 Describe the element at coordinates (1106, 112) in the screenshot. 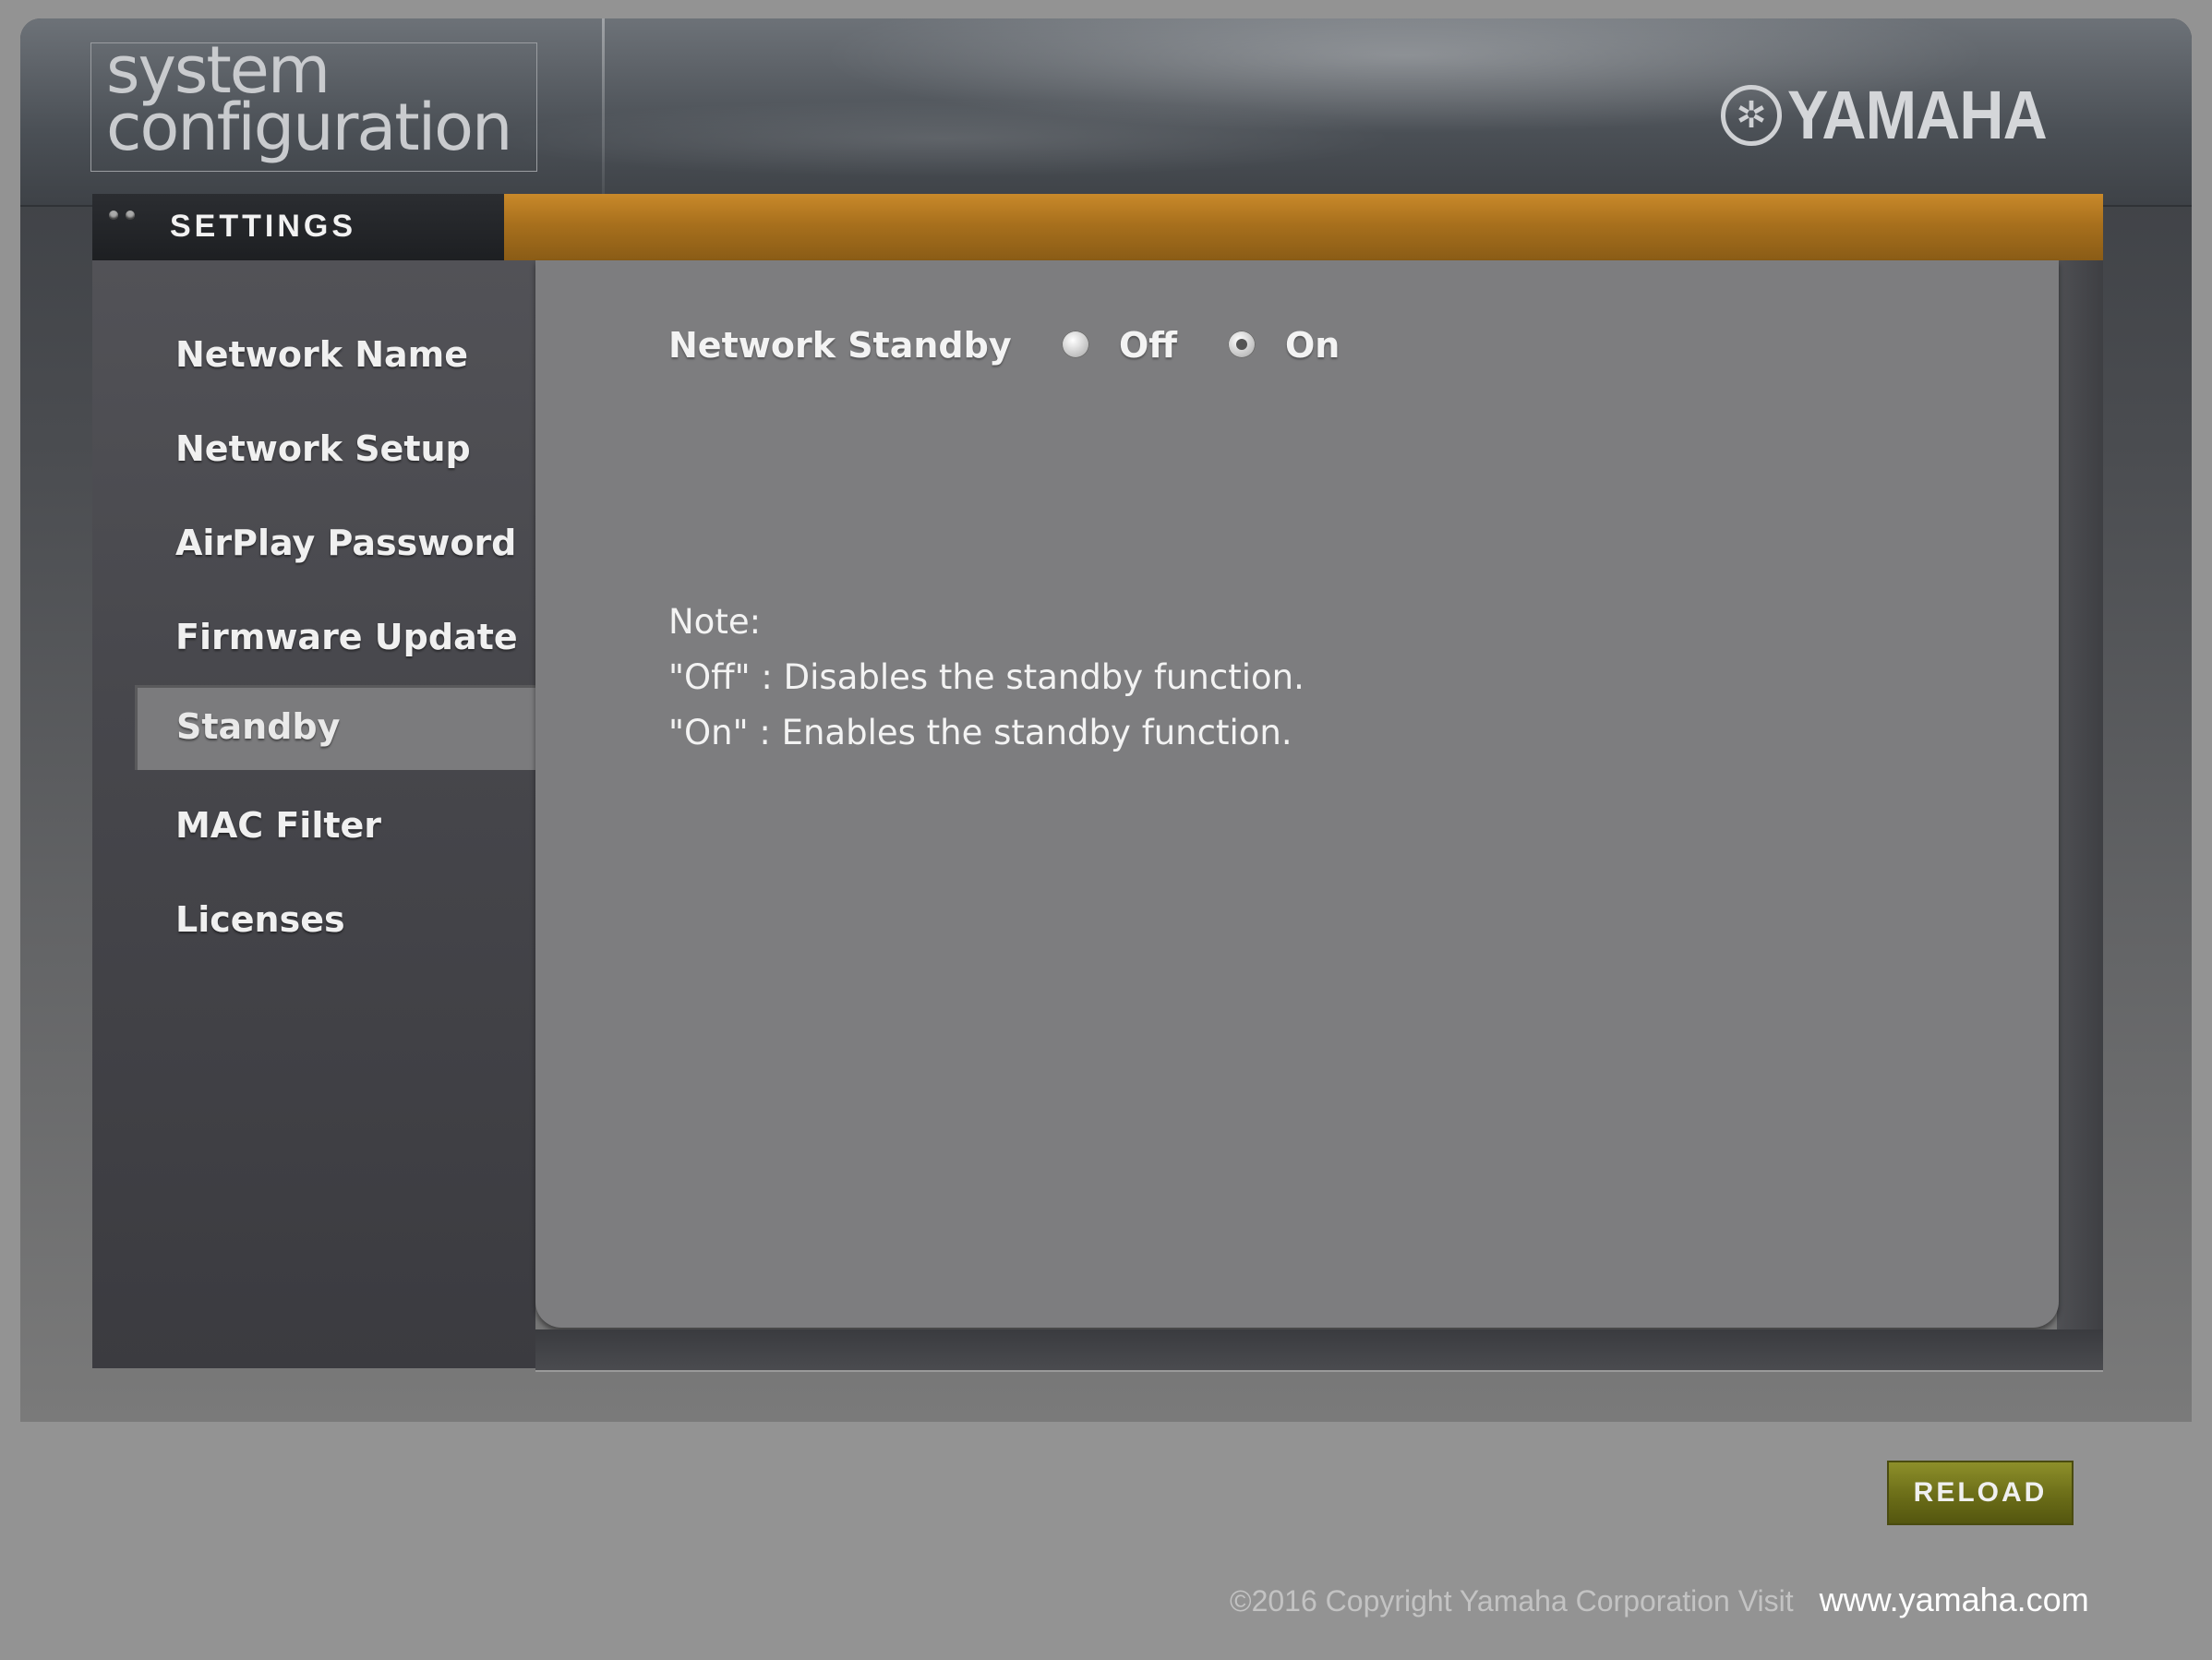

I see `header-banner: system configuration ✲ YAMAHA` at that location.